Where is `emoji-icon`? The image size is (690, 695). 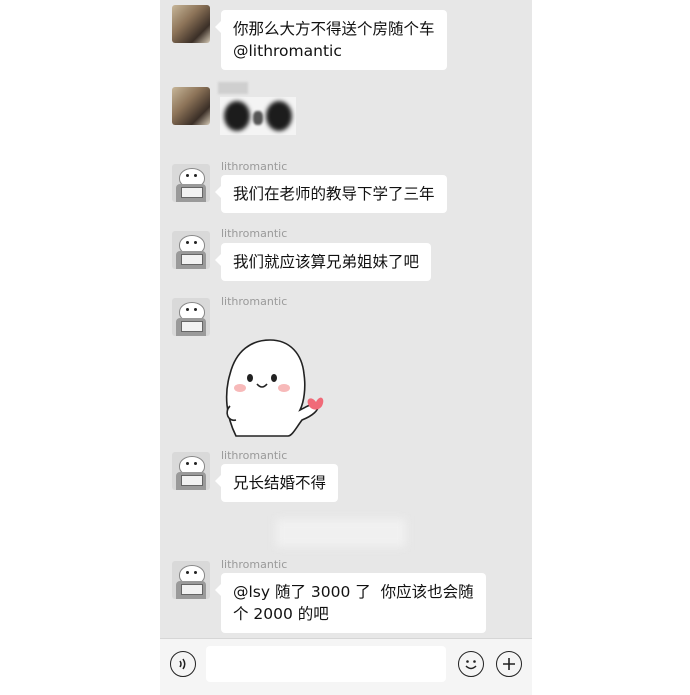
emoji-icon is located at coordinates (471, 664).